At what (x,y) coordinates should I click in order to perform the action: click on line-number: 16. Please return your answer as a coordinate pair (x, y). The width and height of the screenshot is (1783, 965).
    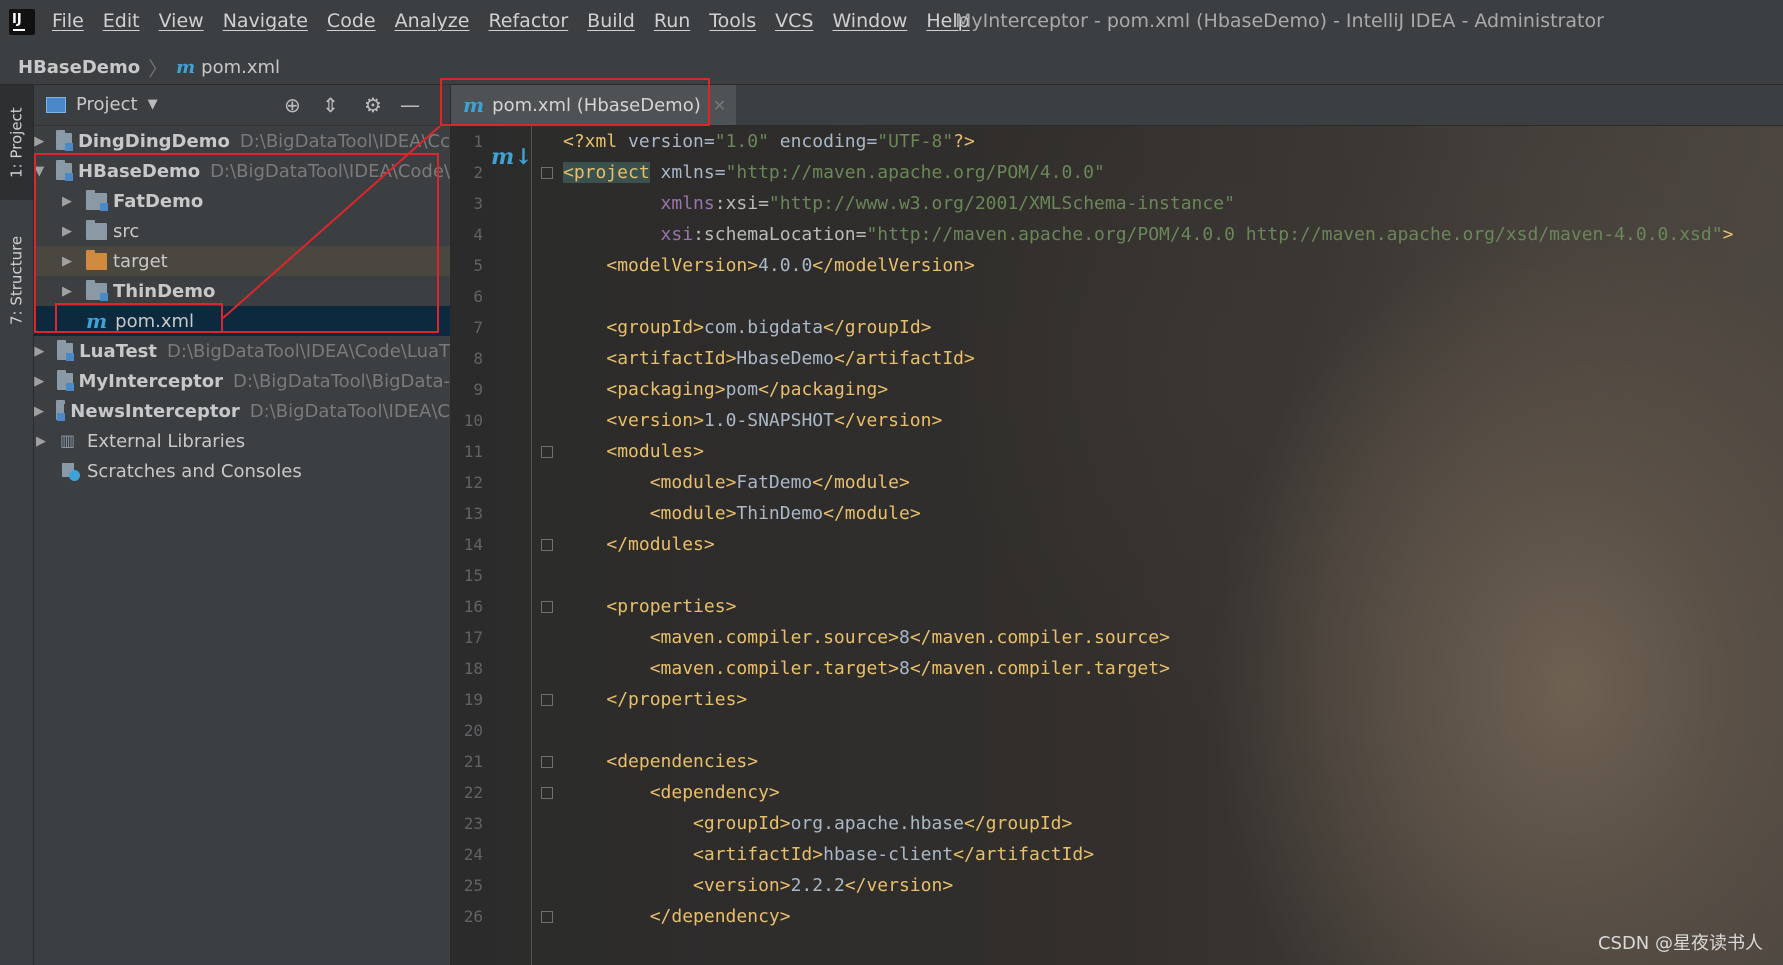
    Looking at the image, I should click on (473, 606).